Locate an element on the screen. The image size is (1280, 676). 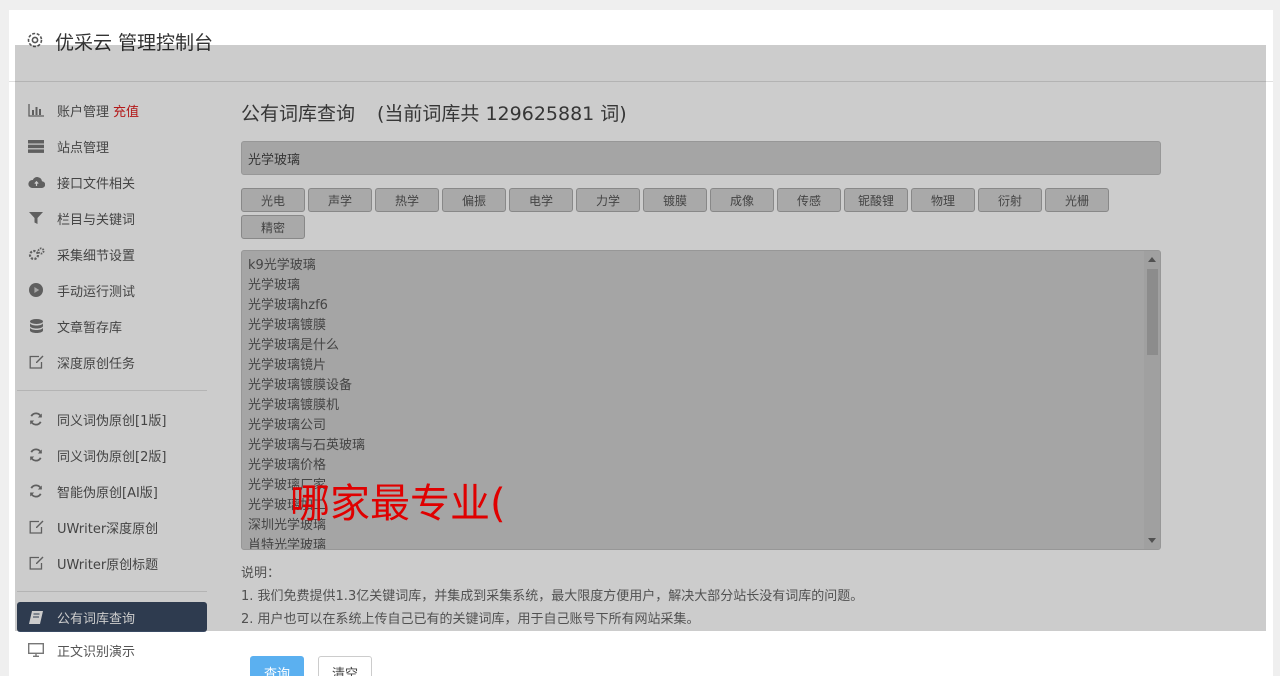
sidebar-item-interface-files: 接口文件相关 is located at coordinates (112, 182).